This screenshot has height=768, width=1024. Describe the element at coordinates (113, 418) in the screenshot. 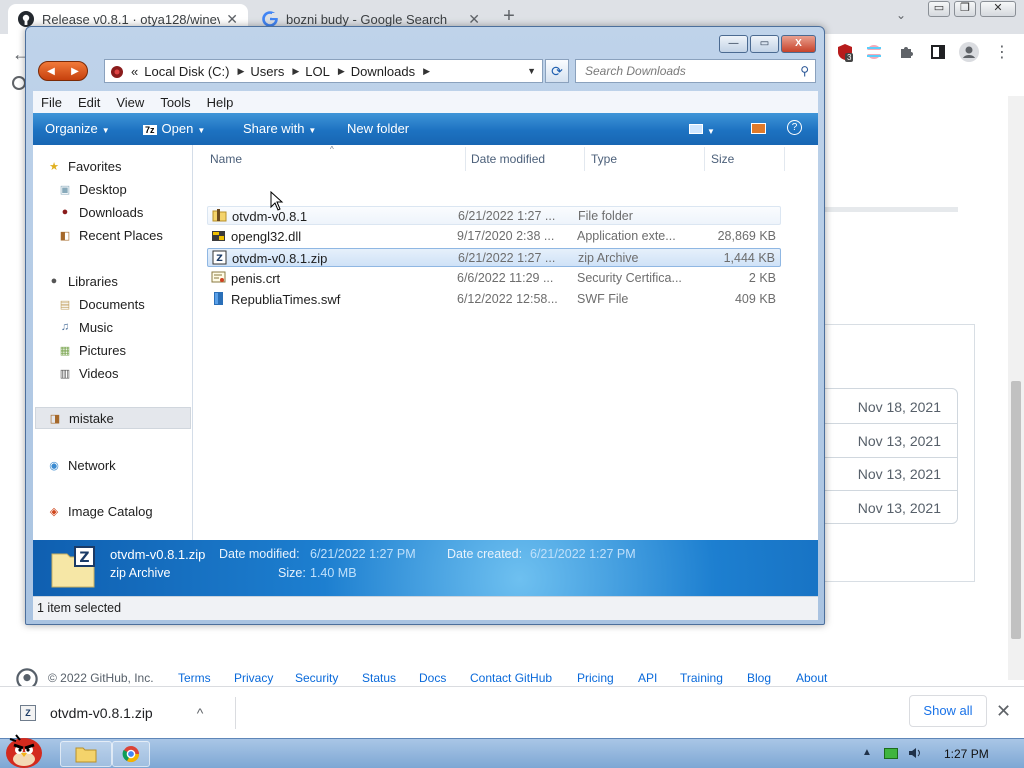

I see `nav-mistake: ◨ mistake` at that location.